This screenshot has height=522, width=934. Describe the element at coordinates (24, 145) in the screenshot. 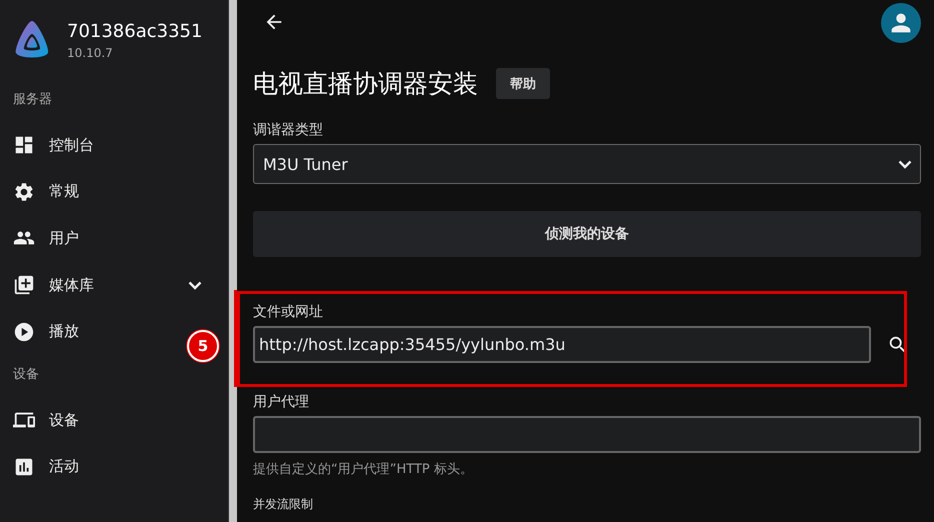

I see `dashboard-icon` at that location.